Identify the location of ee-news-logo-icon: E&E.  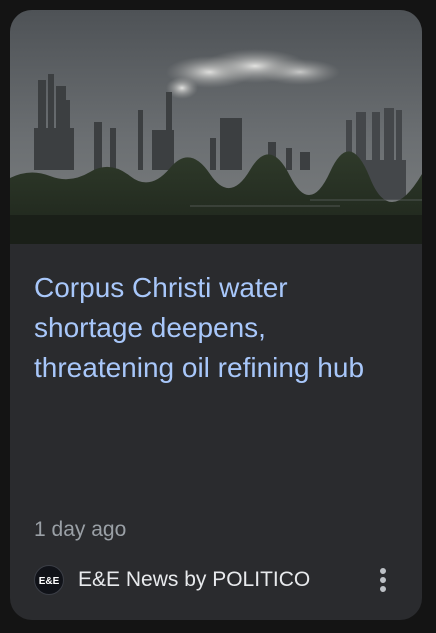
(49, 580).